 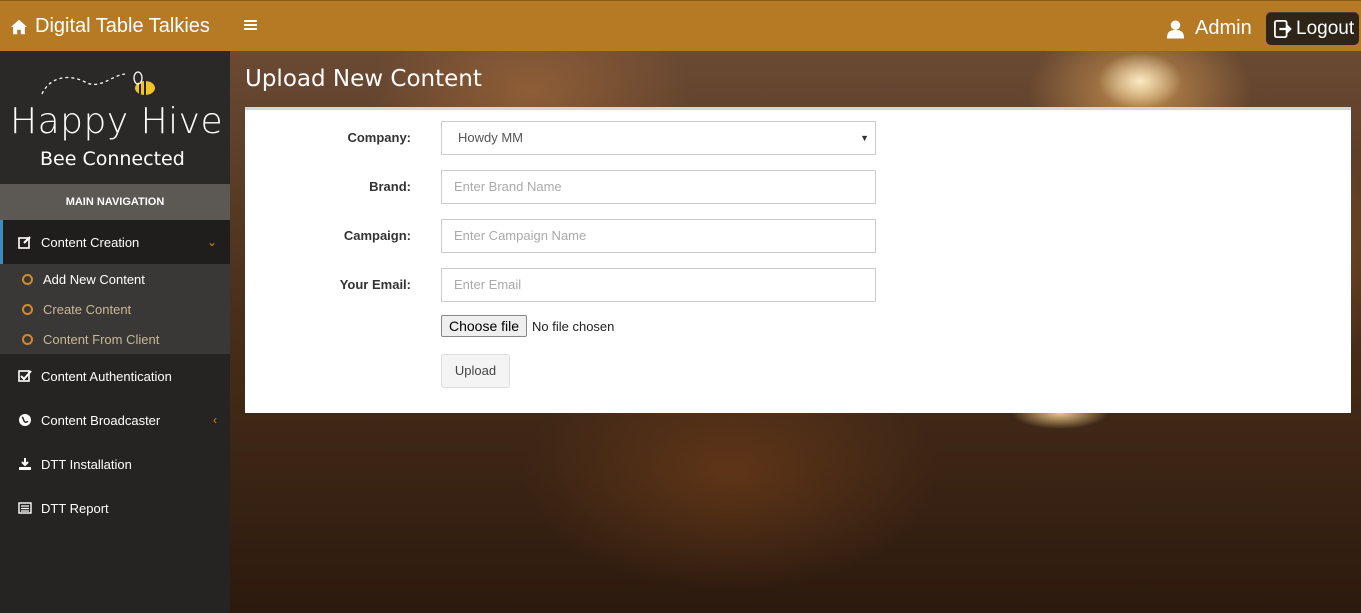 What do you see at coordinates (19, 26) in the screenshot?
I see `home-icon` at bounding box center [19, 26].